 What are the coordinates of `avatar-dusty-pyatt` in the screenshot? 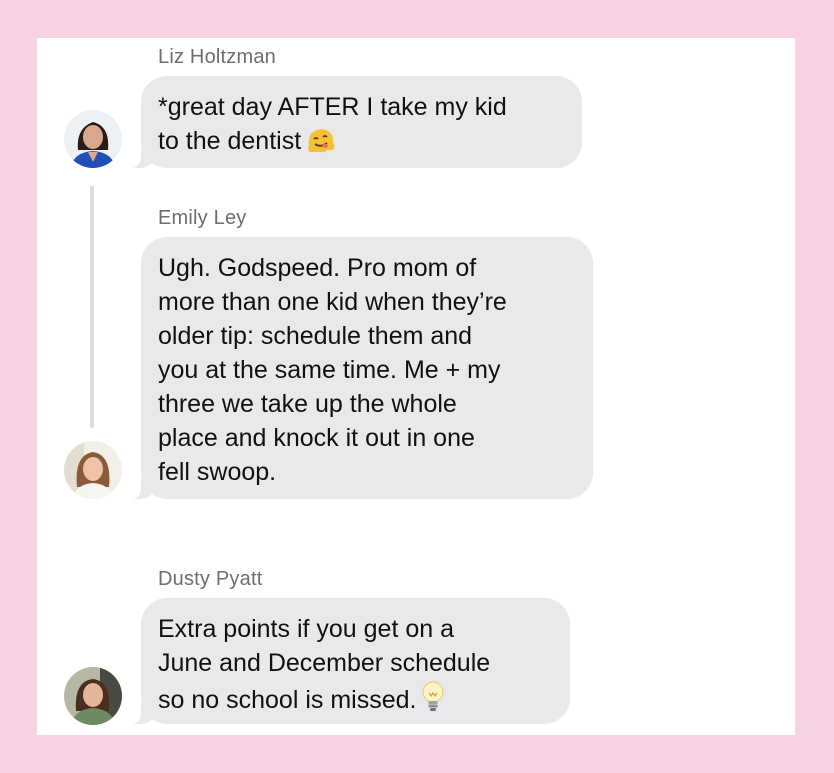 It's located at (93, 696).